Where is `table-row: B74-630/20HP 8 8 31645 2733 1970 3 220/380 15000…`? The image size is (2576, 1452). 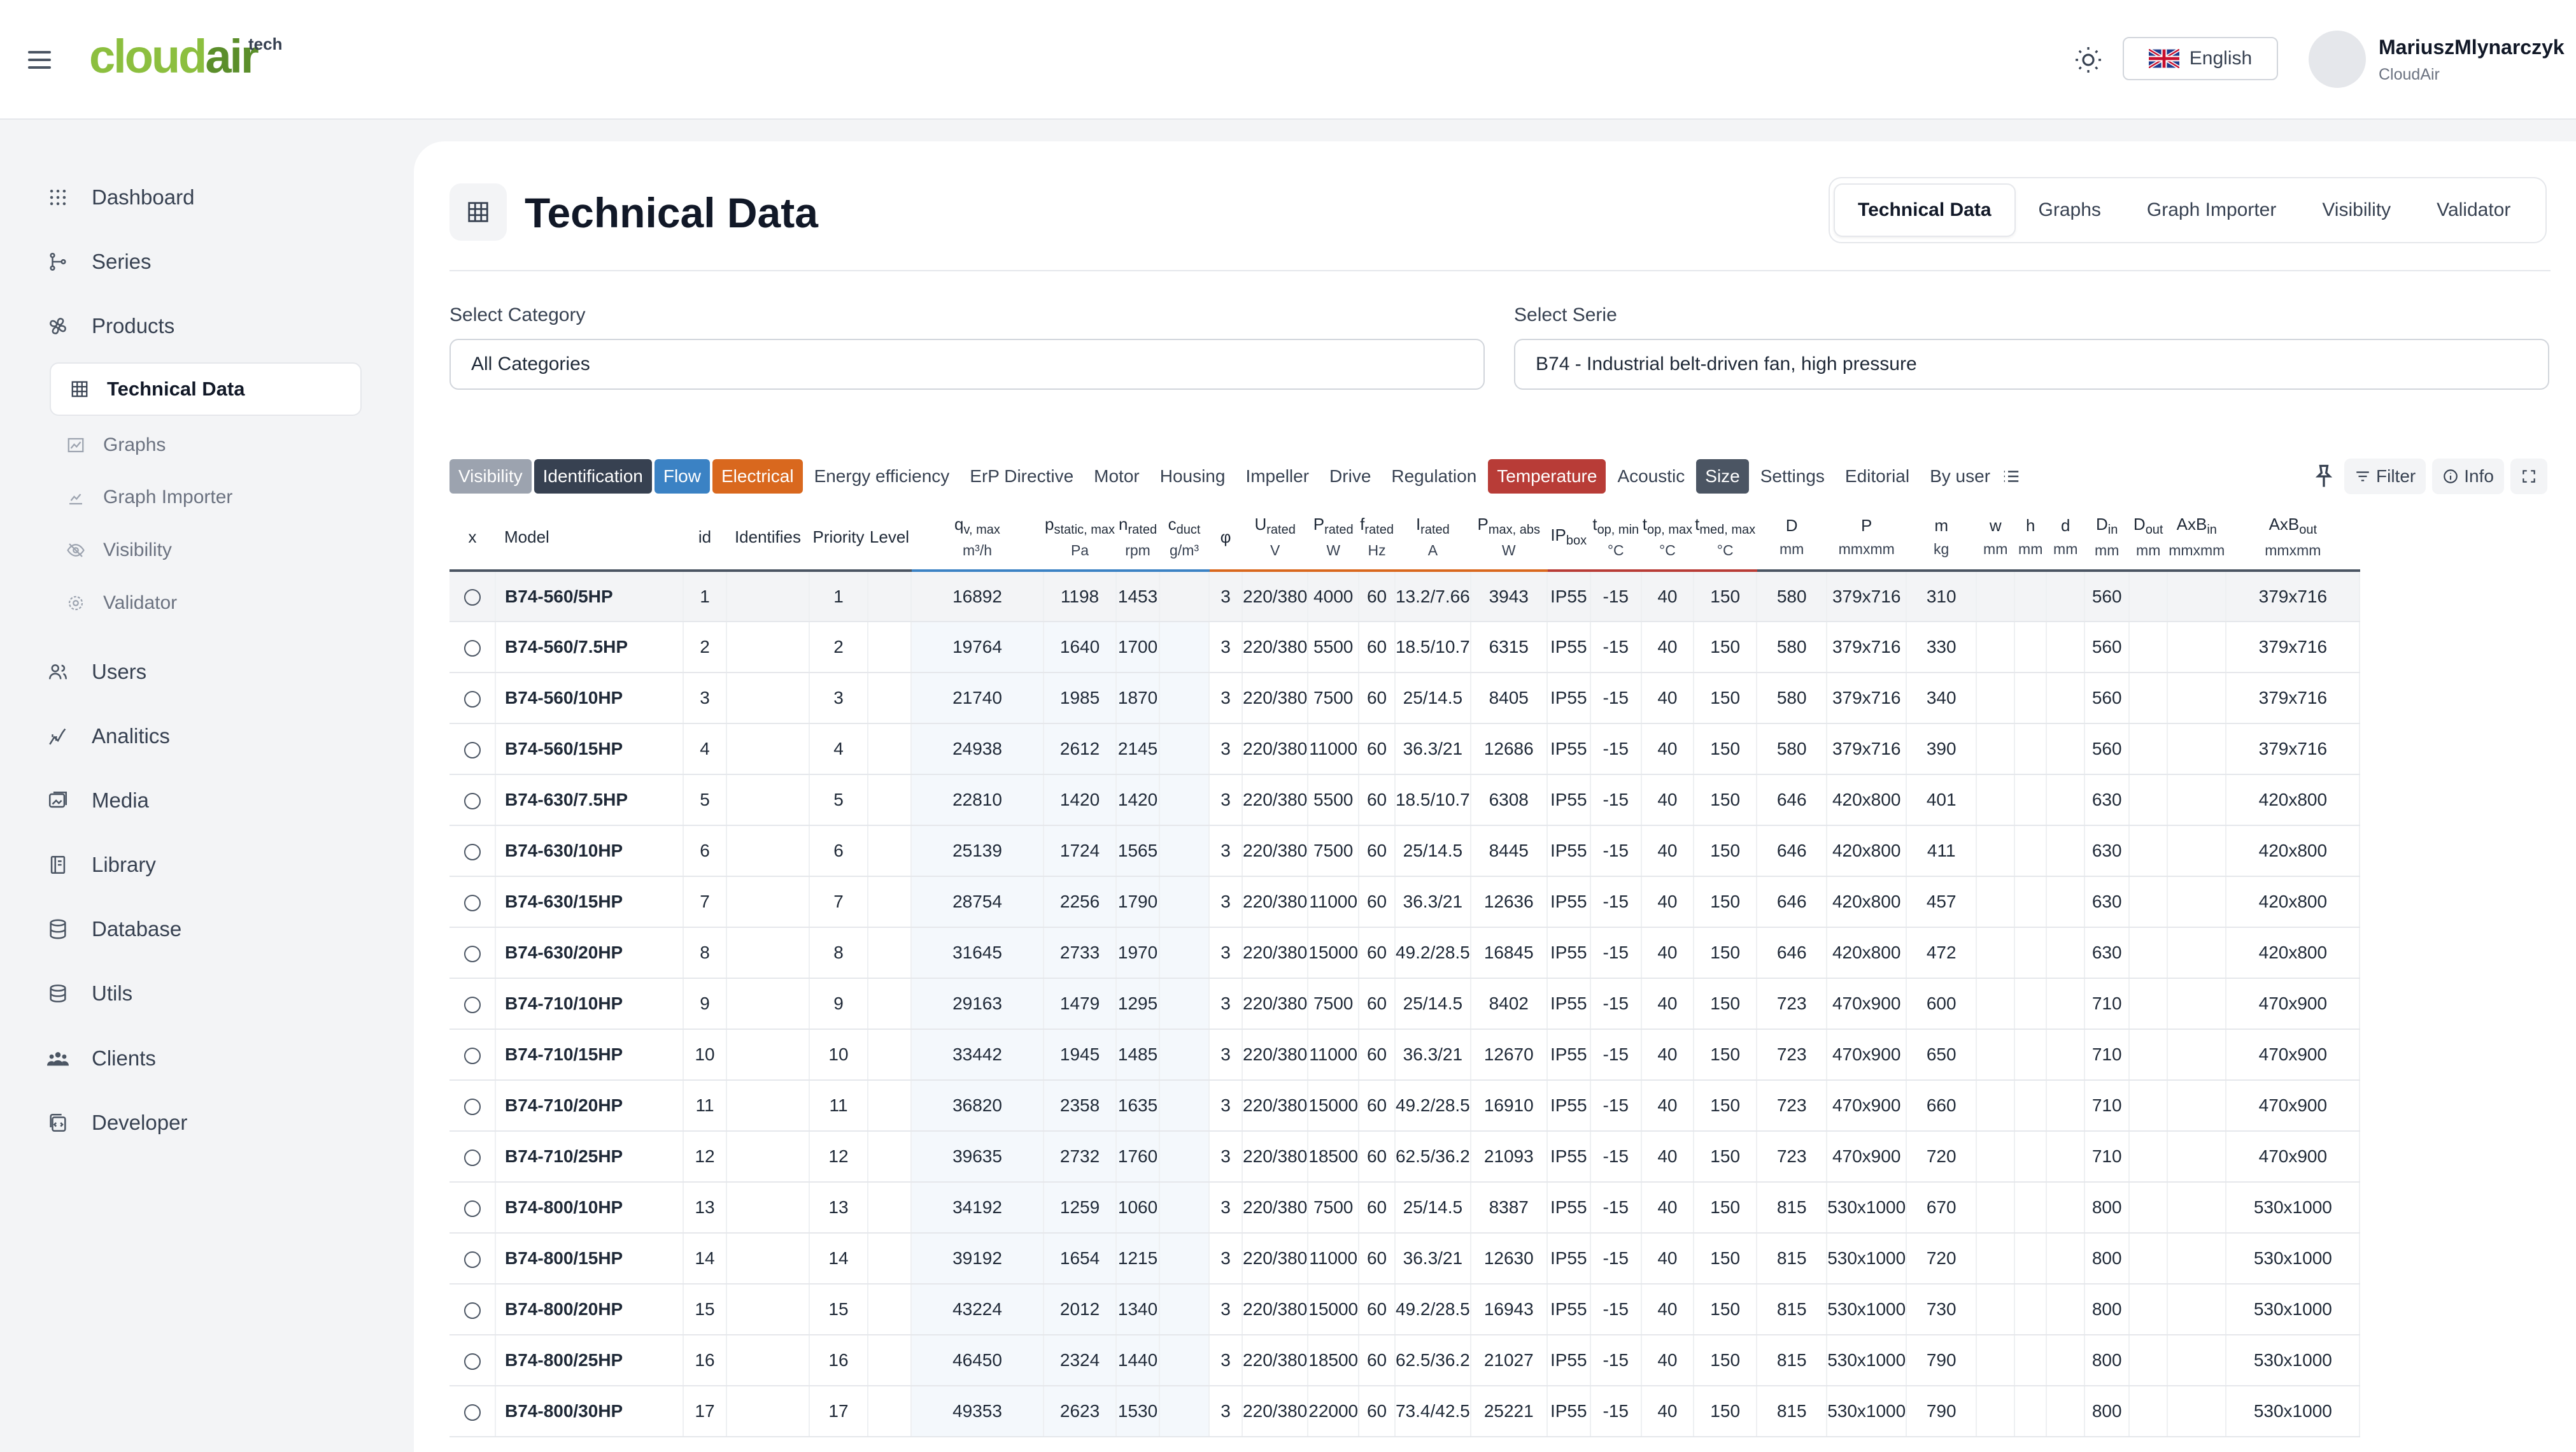
table-row: B74-630/20HP 8 8 31645 2733 1970 3 220/380 15000… is located at coordinates (1405, 953).